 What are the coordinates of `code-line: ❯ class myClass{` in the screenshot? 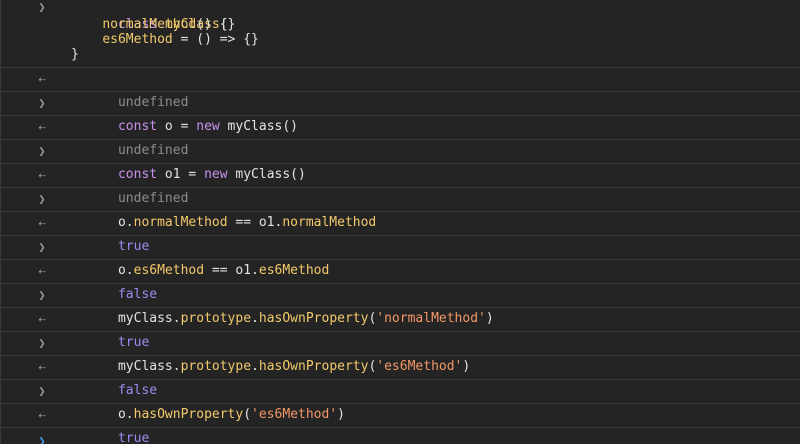 It's located at (400, 16).